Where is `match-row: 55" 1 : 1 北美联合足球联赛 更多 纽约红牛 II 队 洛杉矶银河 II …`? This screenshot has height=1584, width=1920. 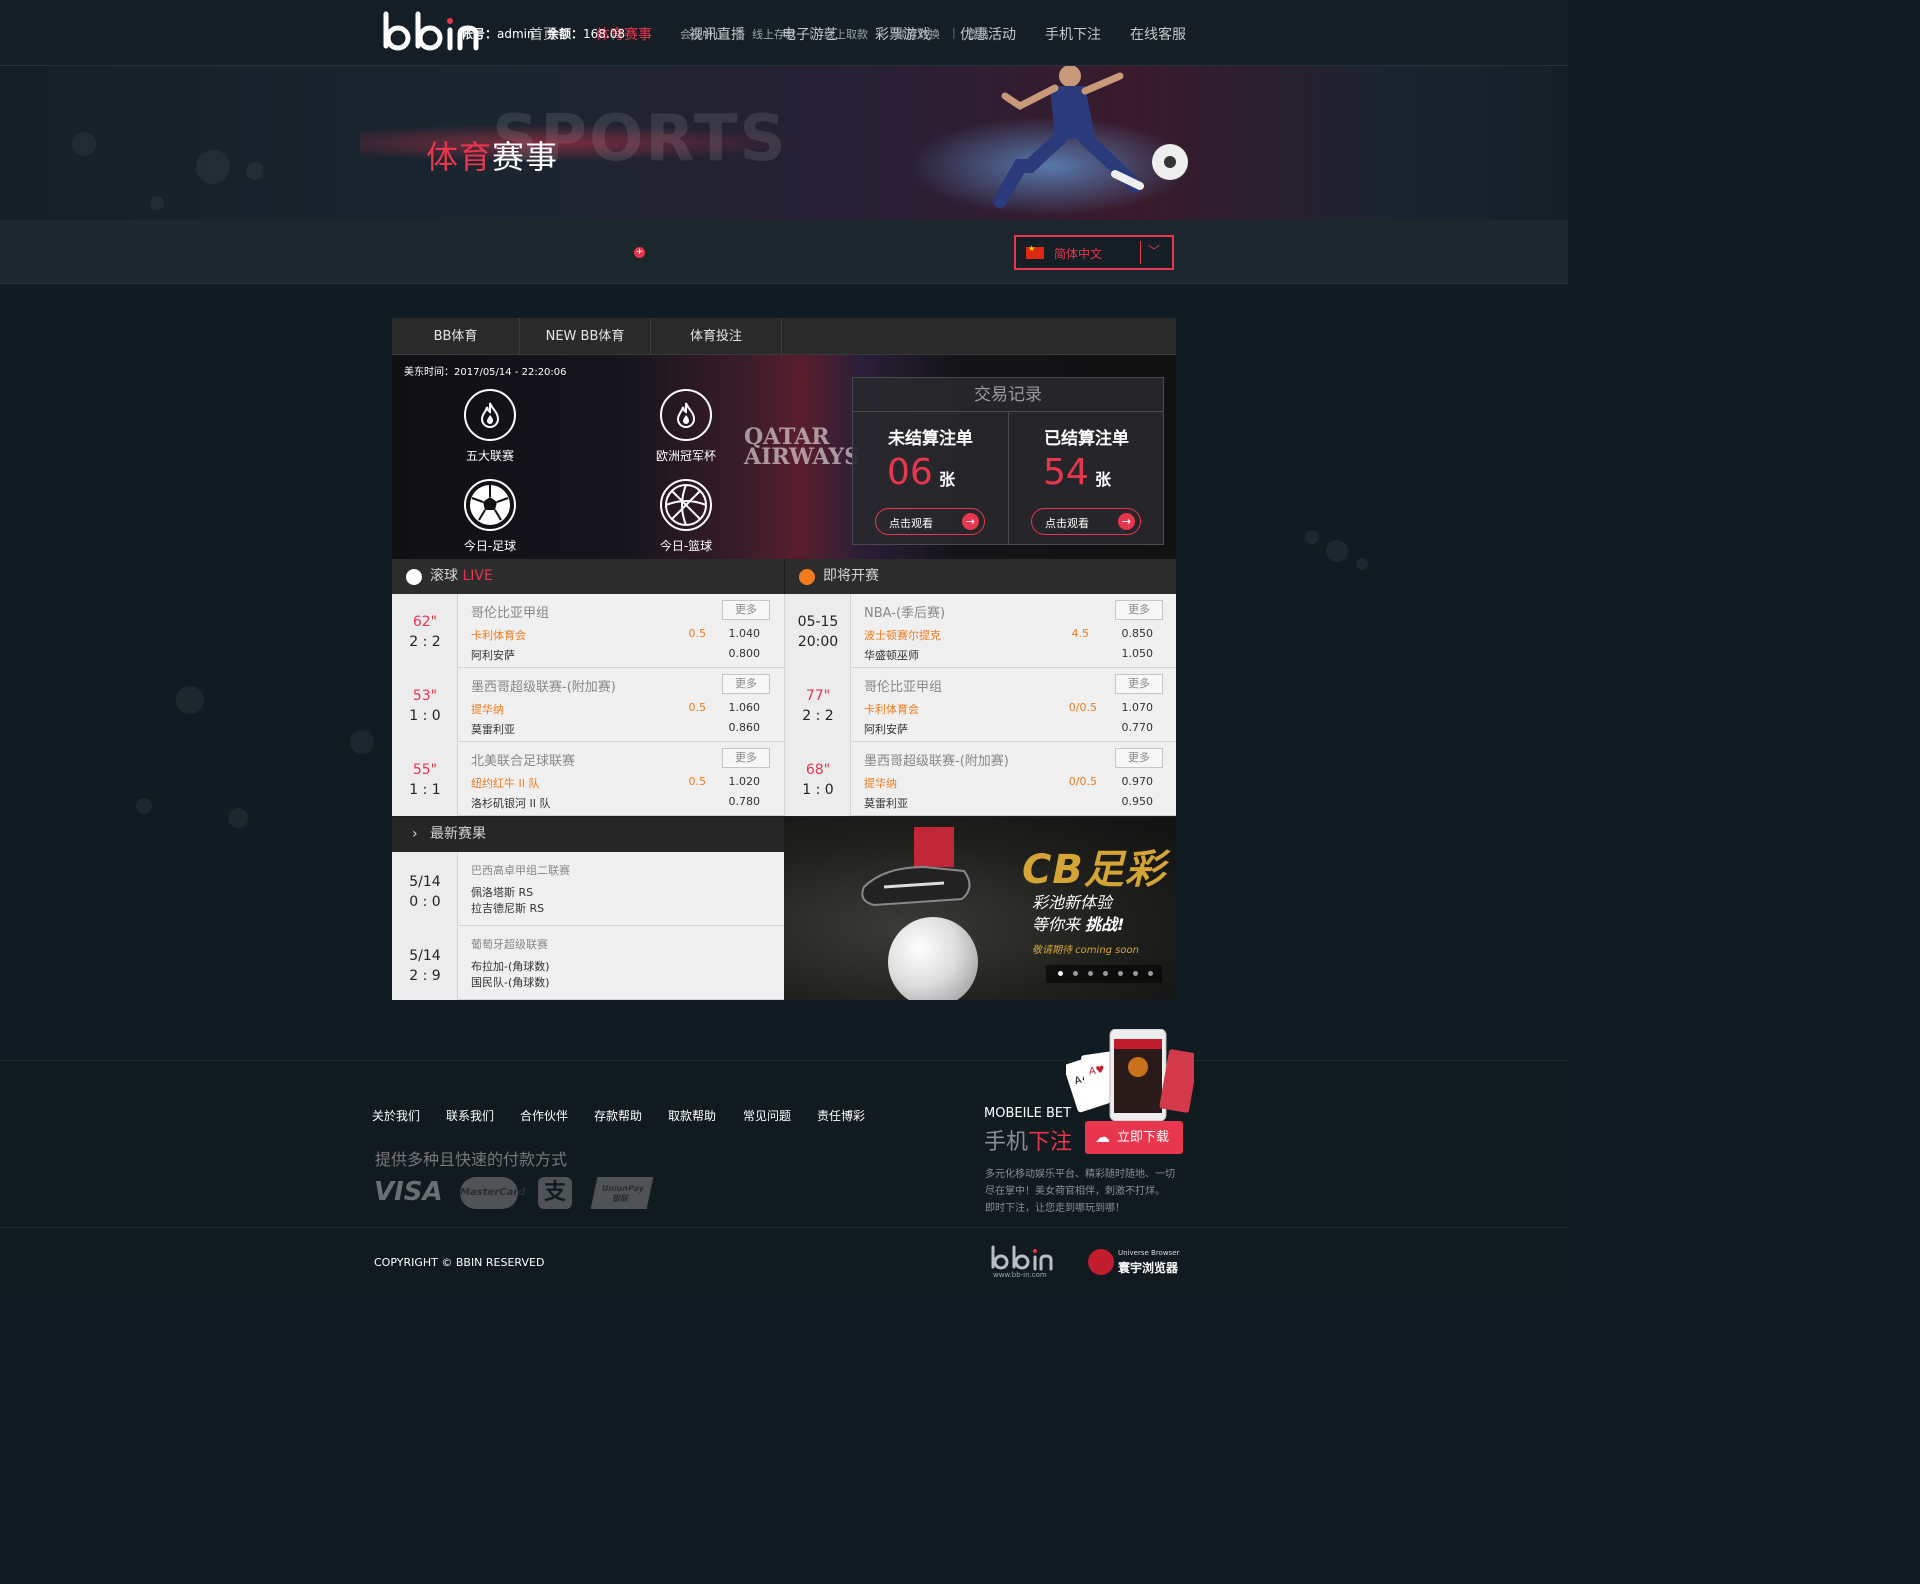 match-row: 55" 1 : 1 北美联合足球联赛 更多 纽约红牛 II 队 洛杉矶银河 II … is located at coordinates (588, 779).